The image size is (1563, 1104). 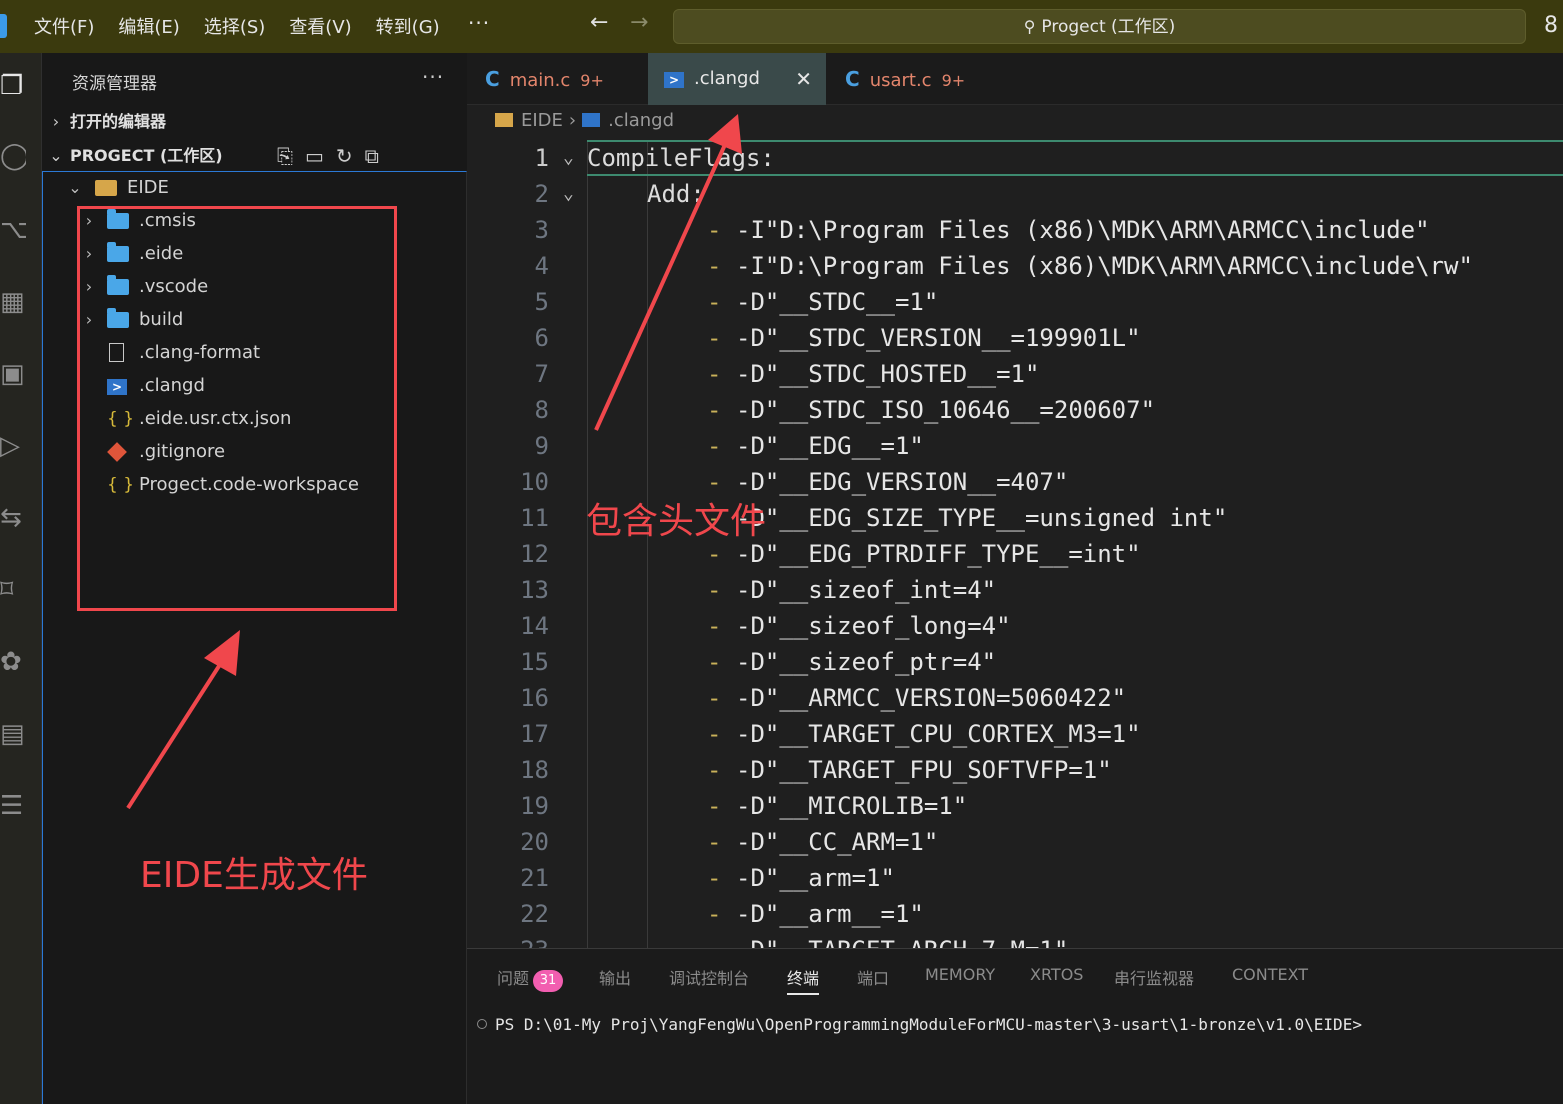 What do you see at coordinates (534, 734) in the screenshot?
I see `line-number: 17` at bounding box center [534, 734].